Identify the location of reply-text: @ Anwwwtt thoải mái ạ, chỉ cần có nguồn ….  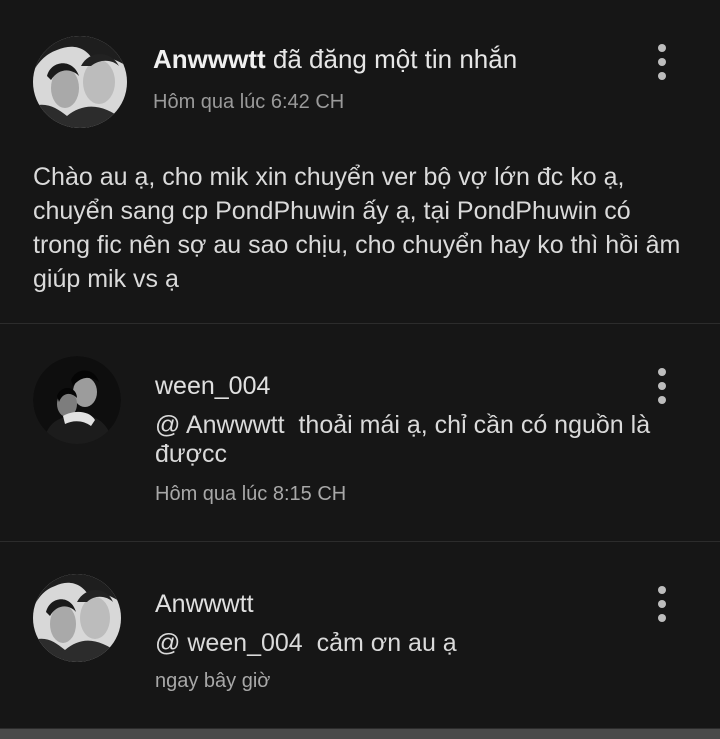
(420, 440).